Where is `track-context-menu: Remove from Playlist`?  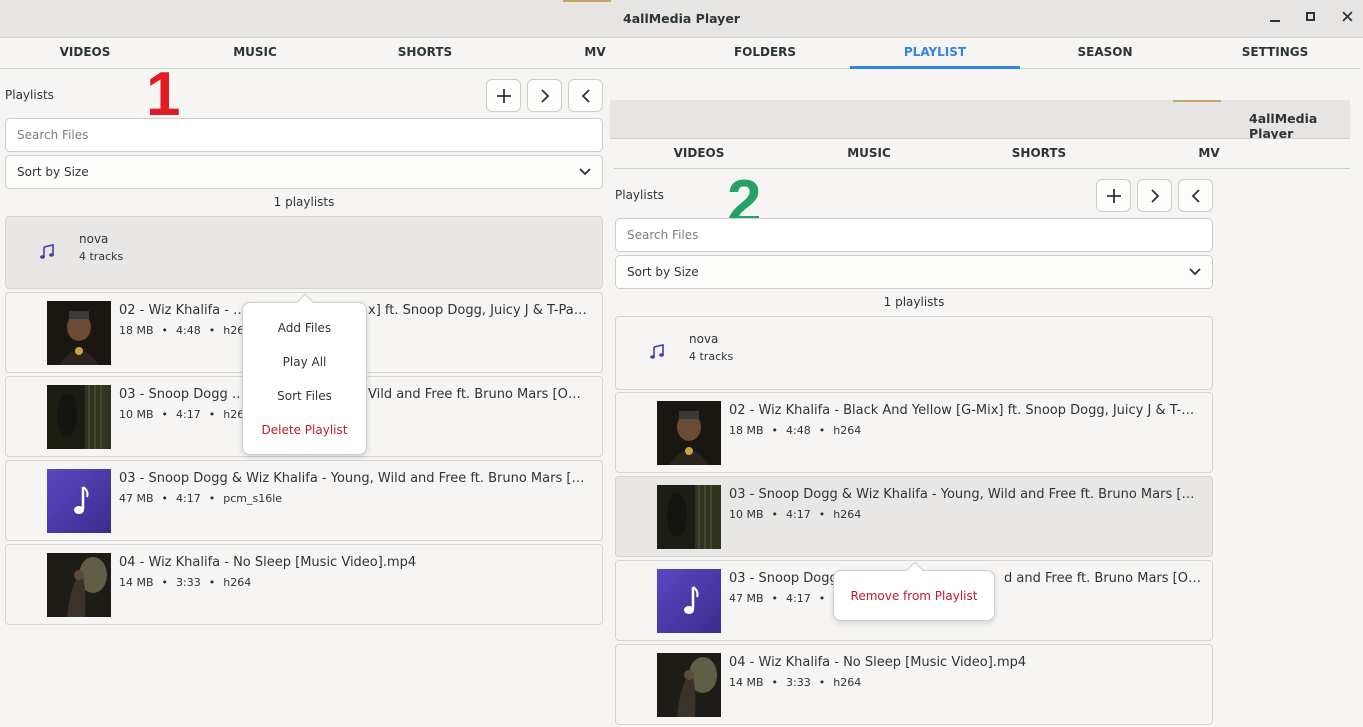
track-context-menu: Remove from Playlist is located at coordinates (914, 591).